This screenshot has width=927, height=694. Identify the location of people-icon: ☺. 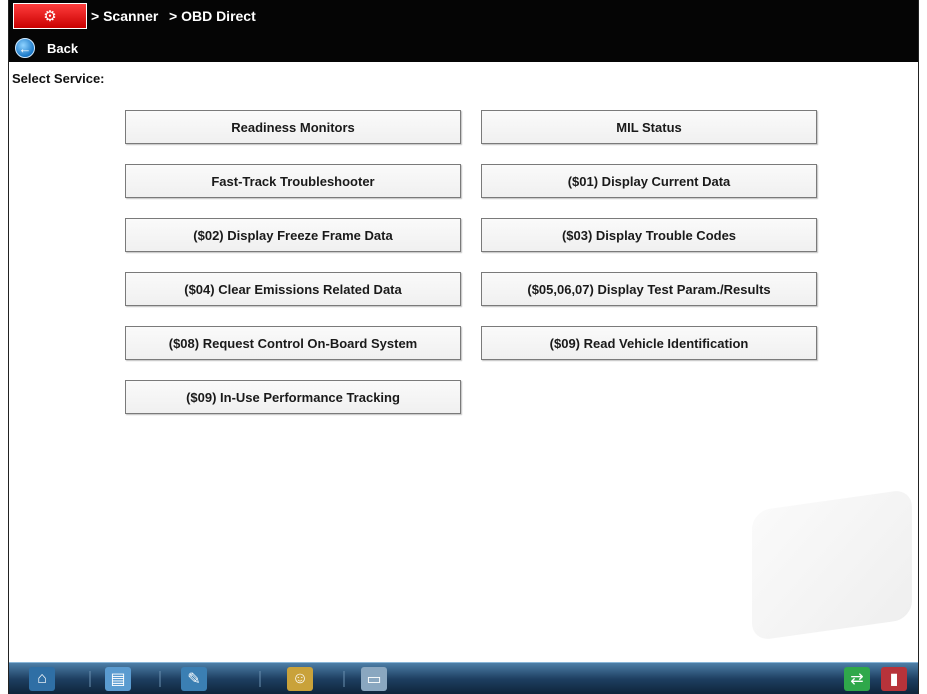
(300, 679).